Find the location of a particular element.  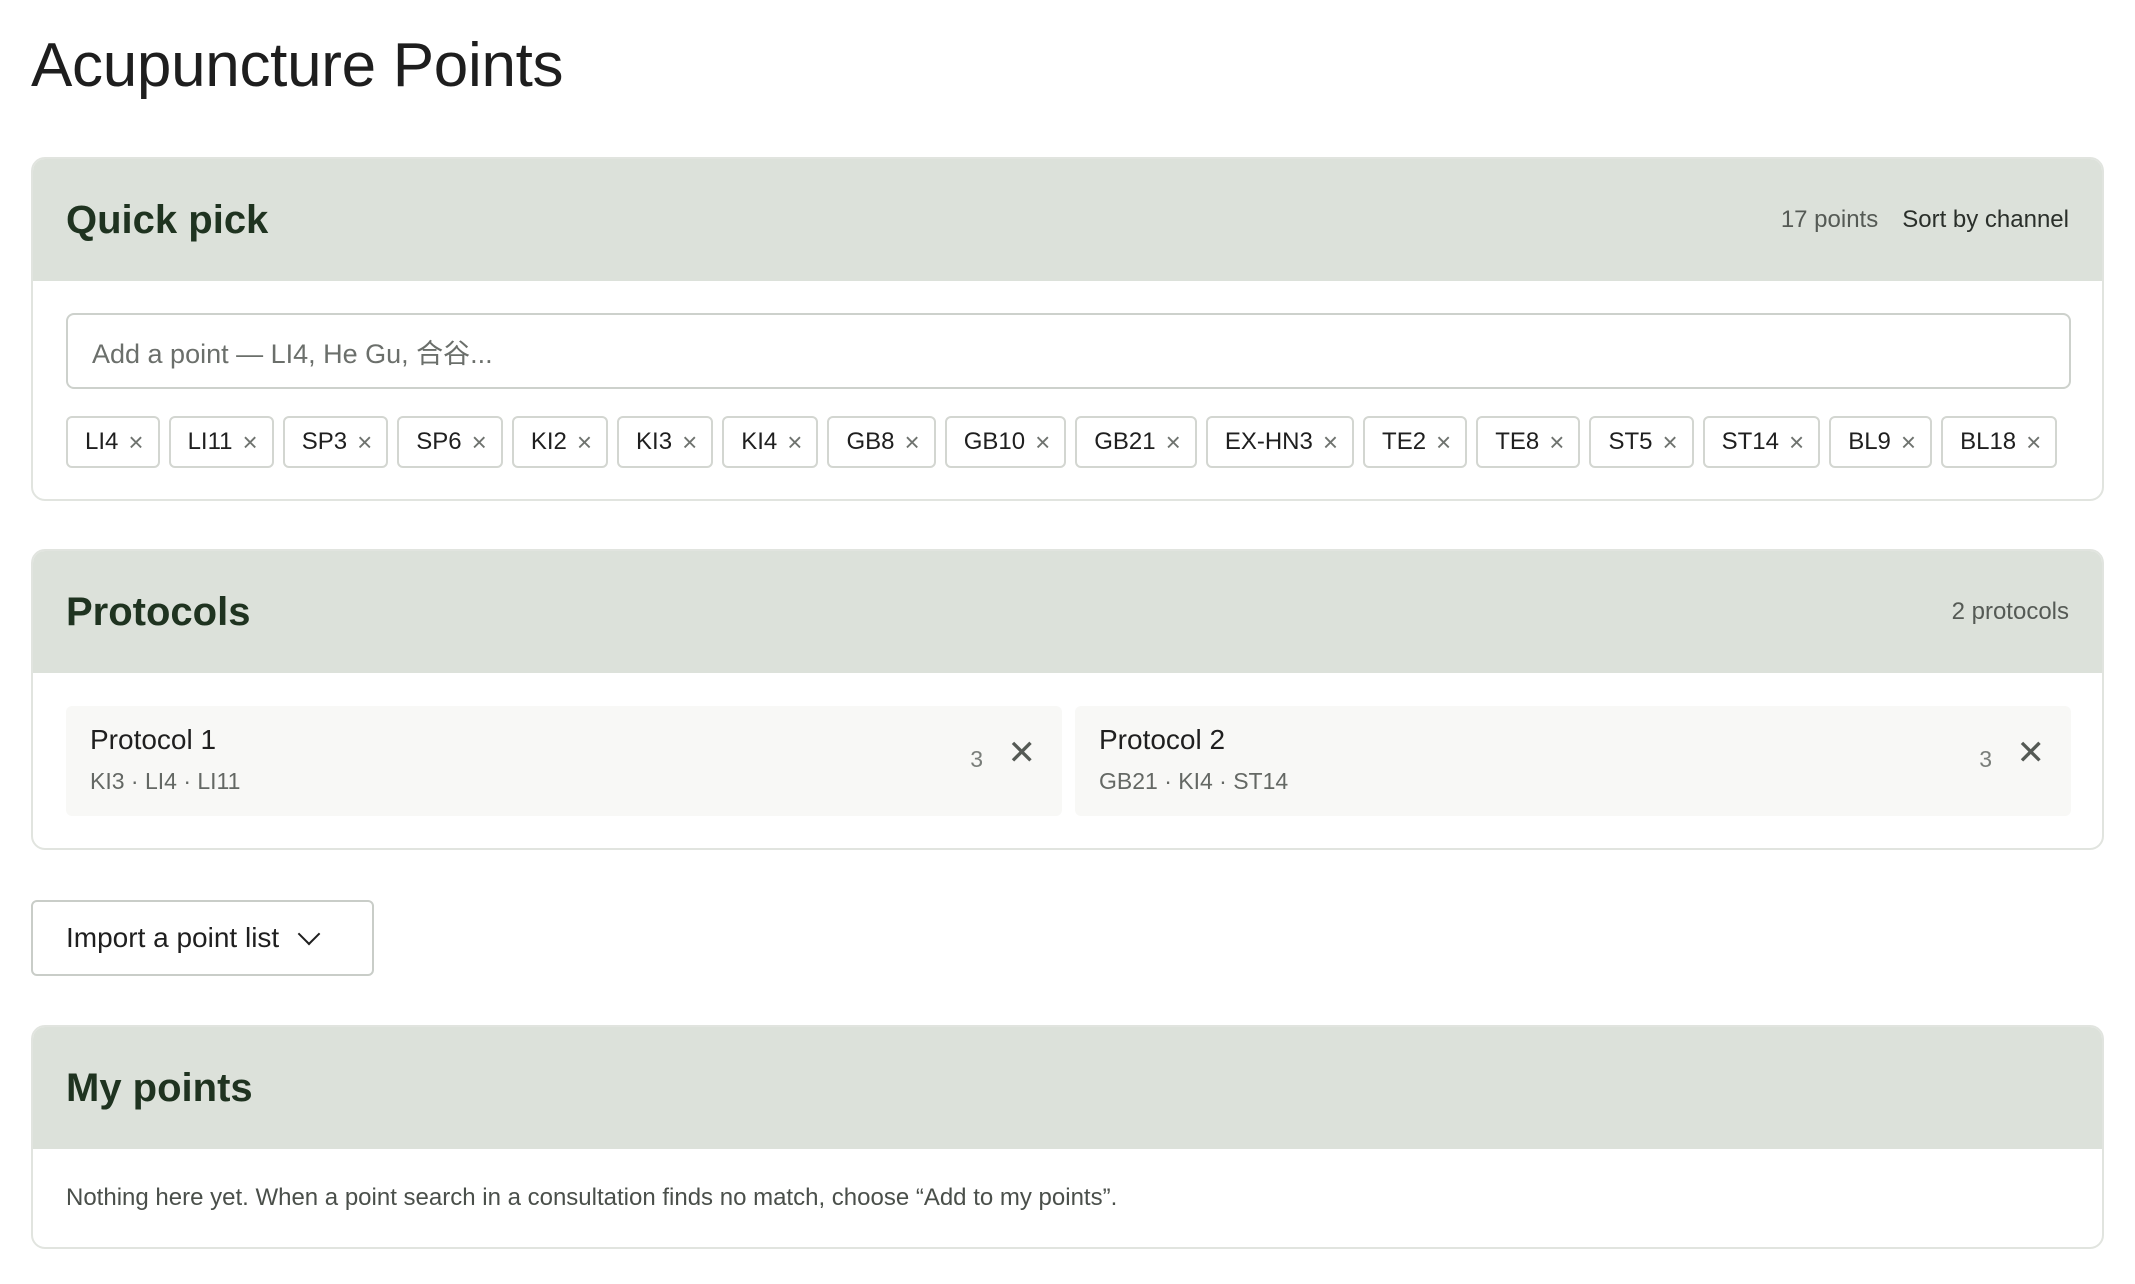

page-title: Acupuncture Points is located at coordinates (297, 65).